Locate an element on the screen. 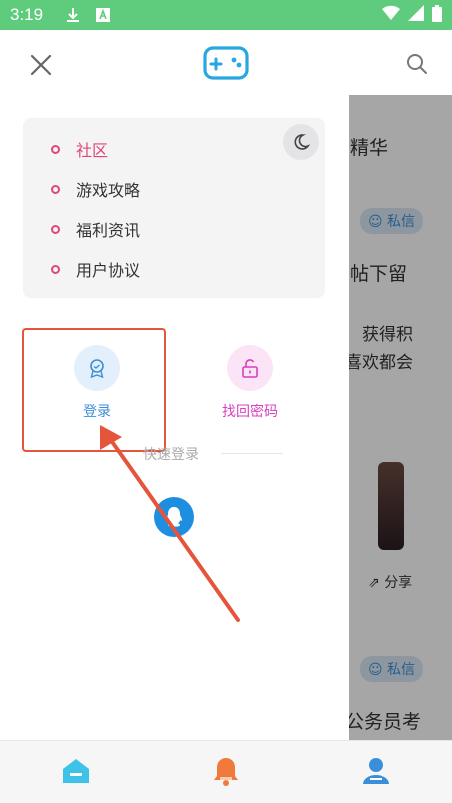 The width and height of the screenshot is (452, 803). menu-item-label: 社区 is located at coordinates (92, 150).